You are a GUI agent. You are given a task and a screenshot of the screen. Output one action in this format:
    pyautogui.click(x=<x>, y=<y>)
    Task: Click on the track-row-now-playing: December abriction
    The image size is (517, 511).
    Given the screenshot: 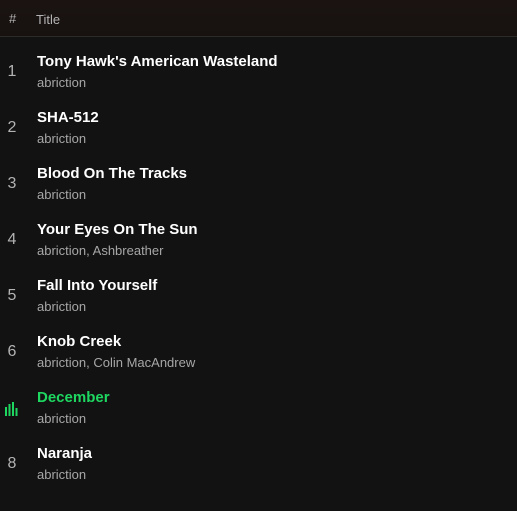 What is the action you would take?
    pyautogui.click(x=258, y=409)
    